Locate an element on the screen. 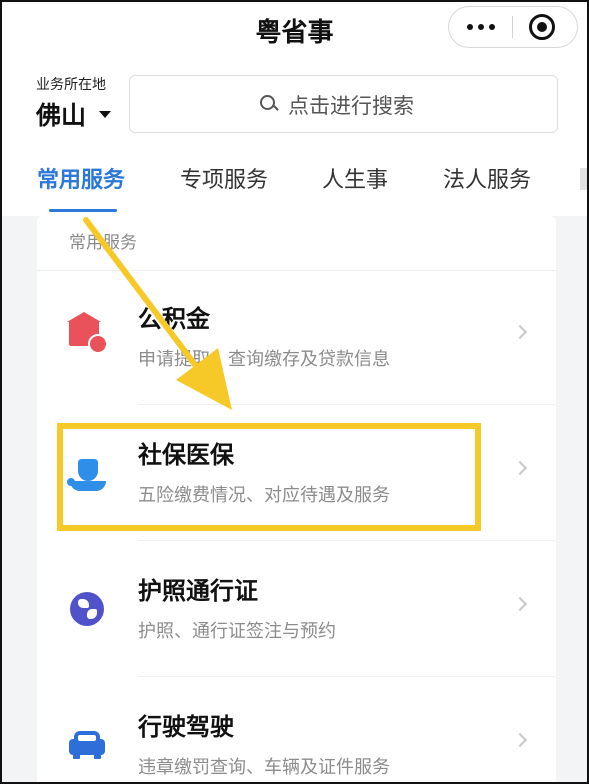 This screenshot has width=589, height=784. item-title: 护照通行证 is located at coordinates (198, 591).